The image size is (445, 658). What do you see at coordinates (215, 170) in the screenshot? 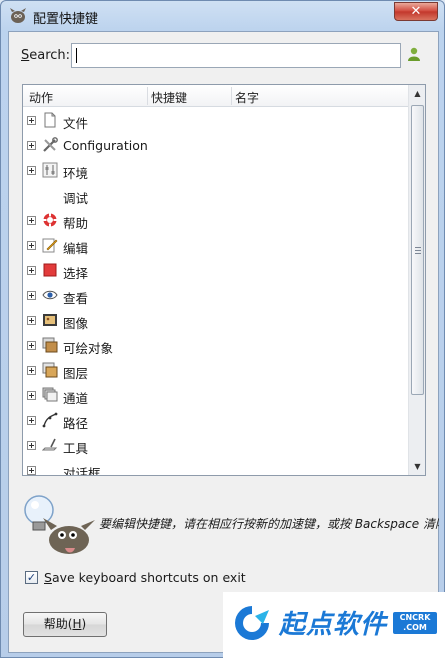
I see `tree-row-environment: 环境` at bounding box center [215, 170].